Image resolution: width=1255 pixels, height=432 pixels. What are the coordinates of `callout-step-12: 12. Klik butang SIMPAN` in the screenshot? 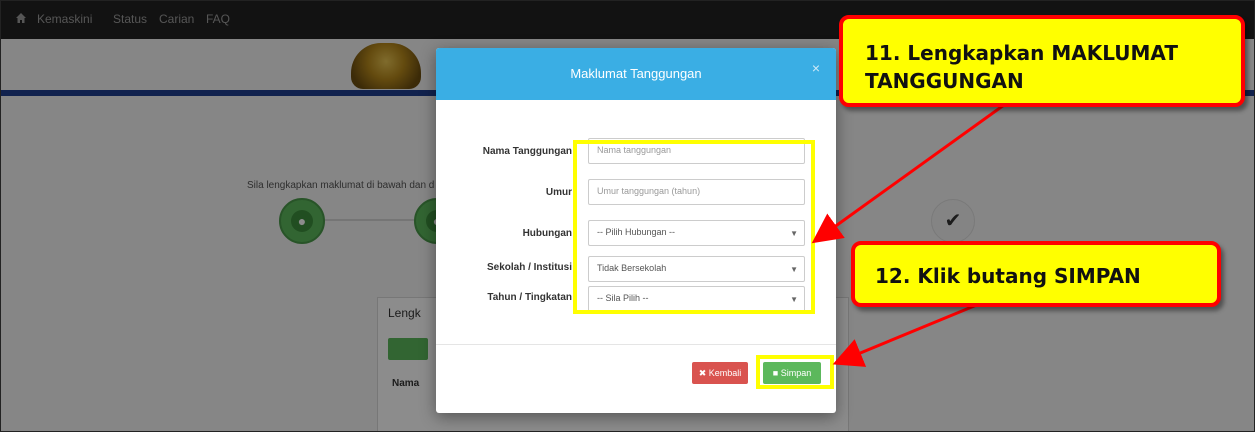 It's located at (1036, 274).